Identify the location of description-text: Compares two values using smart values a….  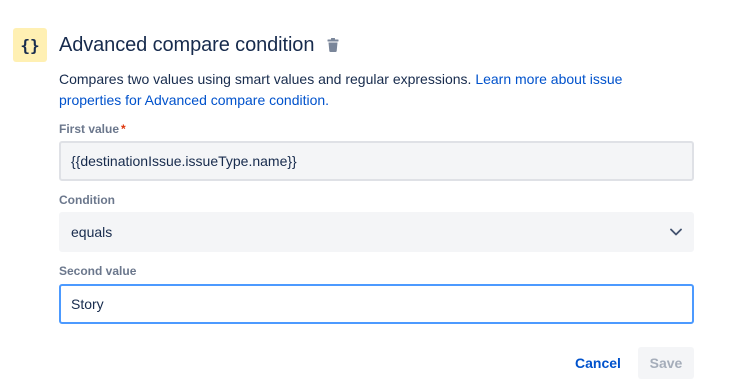
(267, 79).